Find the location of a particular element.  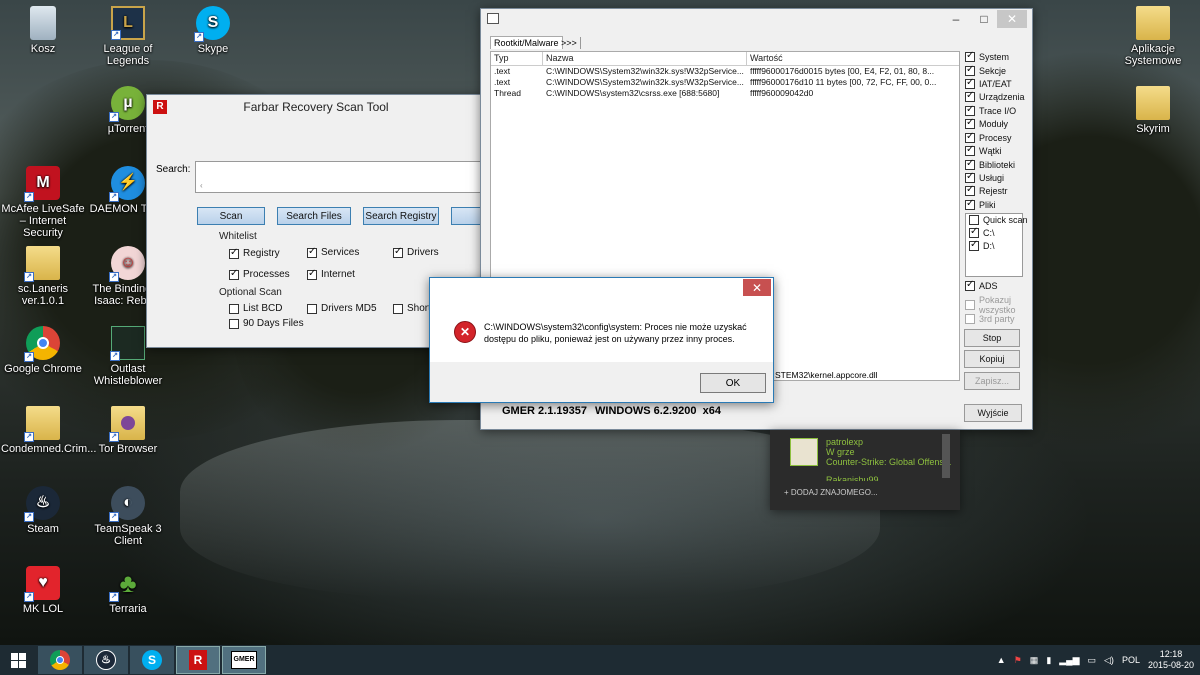

gmer-titlebar: – □ ✕ is located at coordinates (756, 19).